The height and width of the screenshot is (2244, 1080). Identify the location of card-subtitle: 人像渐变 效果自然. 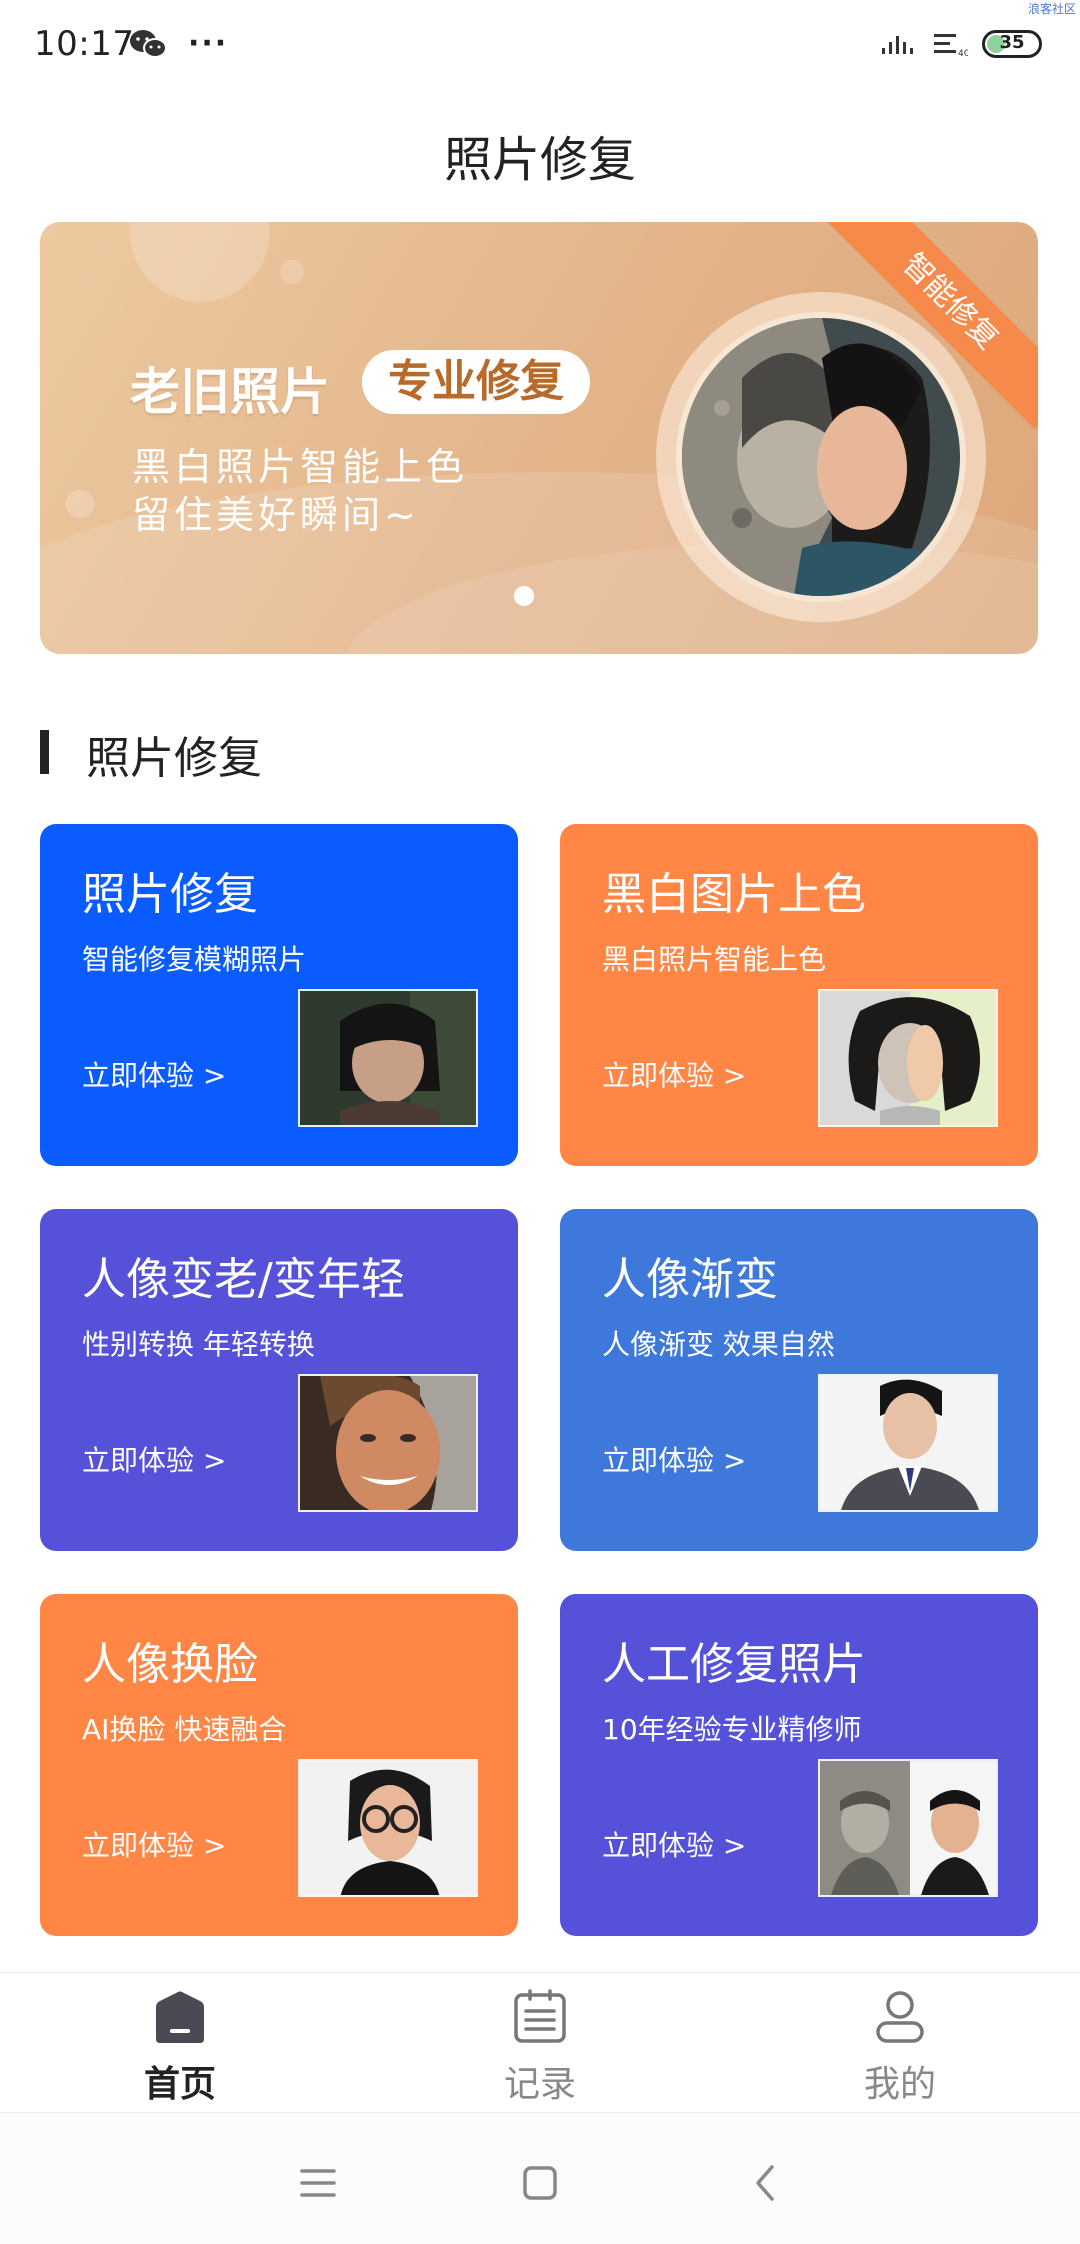
(718, 1344).